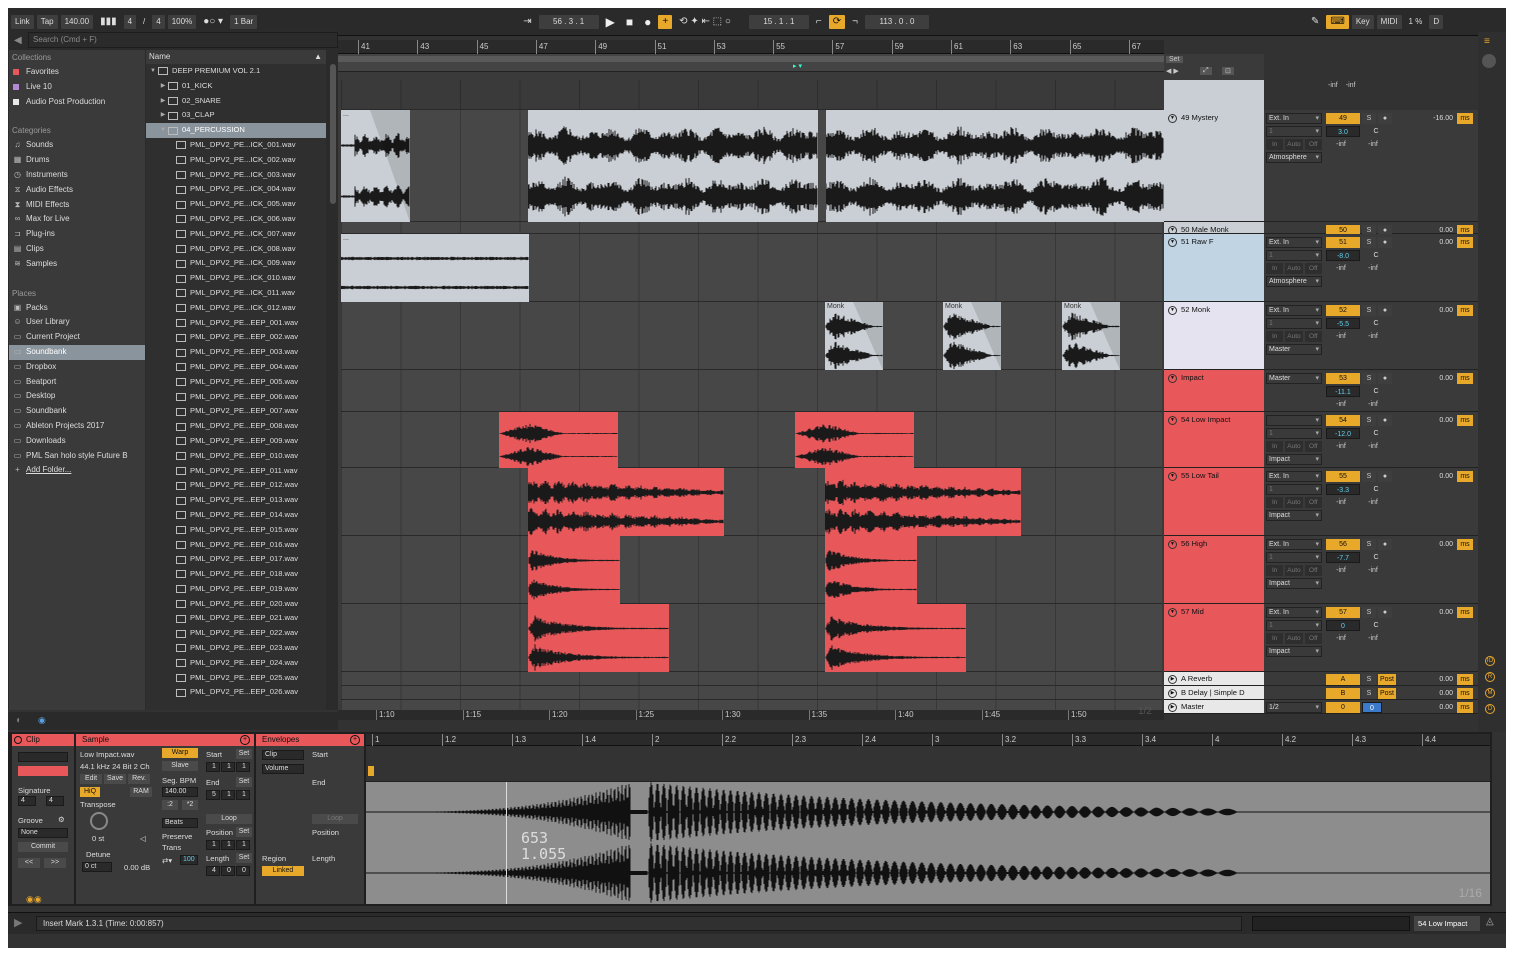  Describe the element at coordinates (1343, 255) in the screenshot. I see `volume-field: -8.0` at that location.